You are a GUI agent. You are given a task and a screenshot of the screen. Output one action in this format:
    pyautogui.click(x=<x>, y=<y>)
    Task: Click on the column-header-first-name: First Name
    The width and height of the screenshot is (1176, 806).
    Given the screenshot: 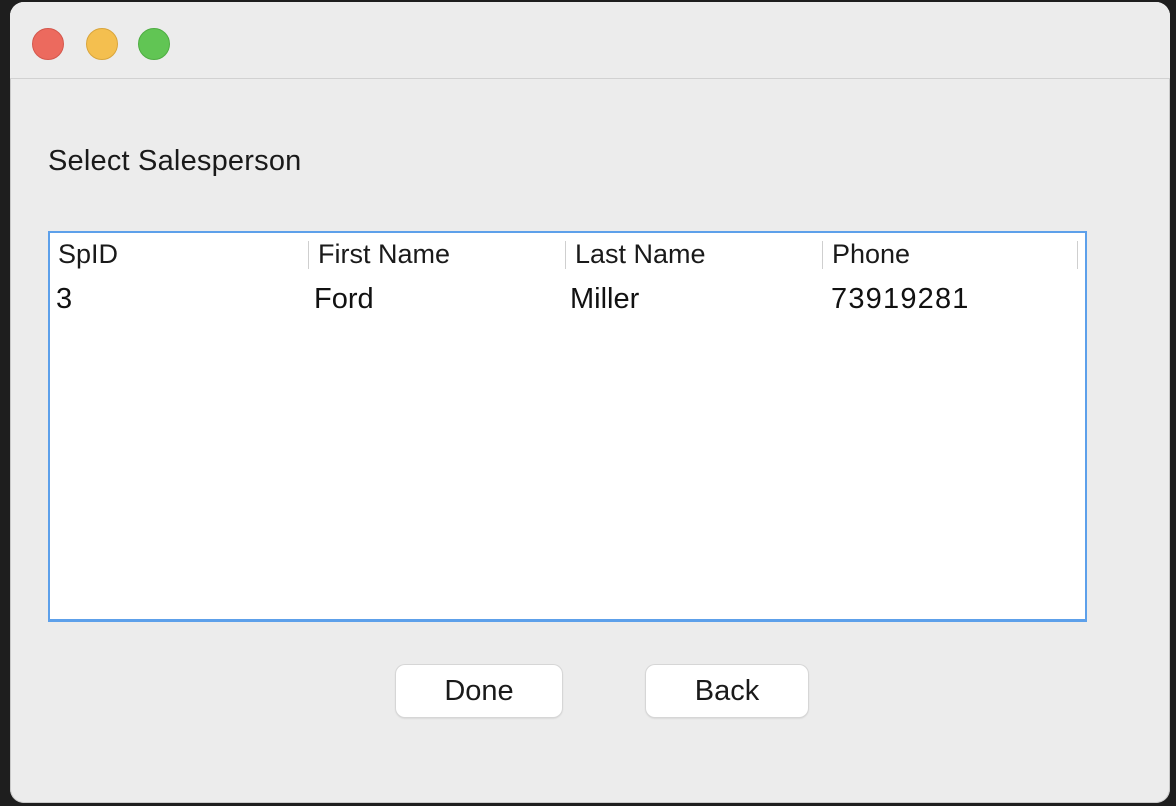 What is the action you would take?
    pyautogui.click(x=384, y=254)
    